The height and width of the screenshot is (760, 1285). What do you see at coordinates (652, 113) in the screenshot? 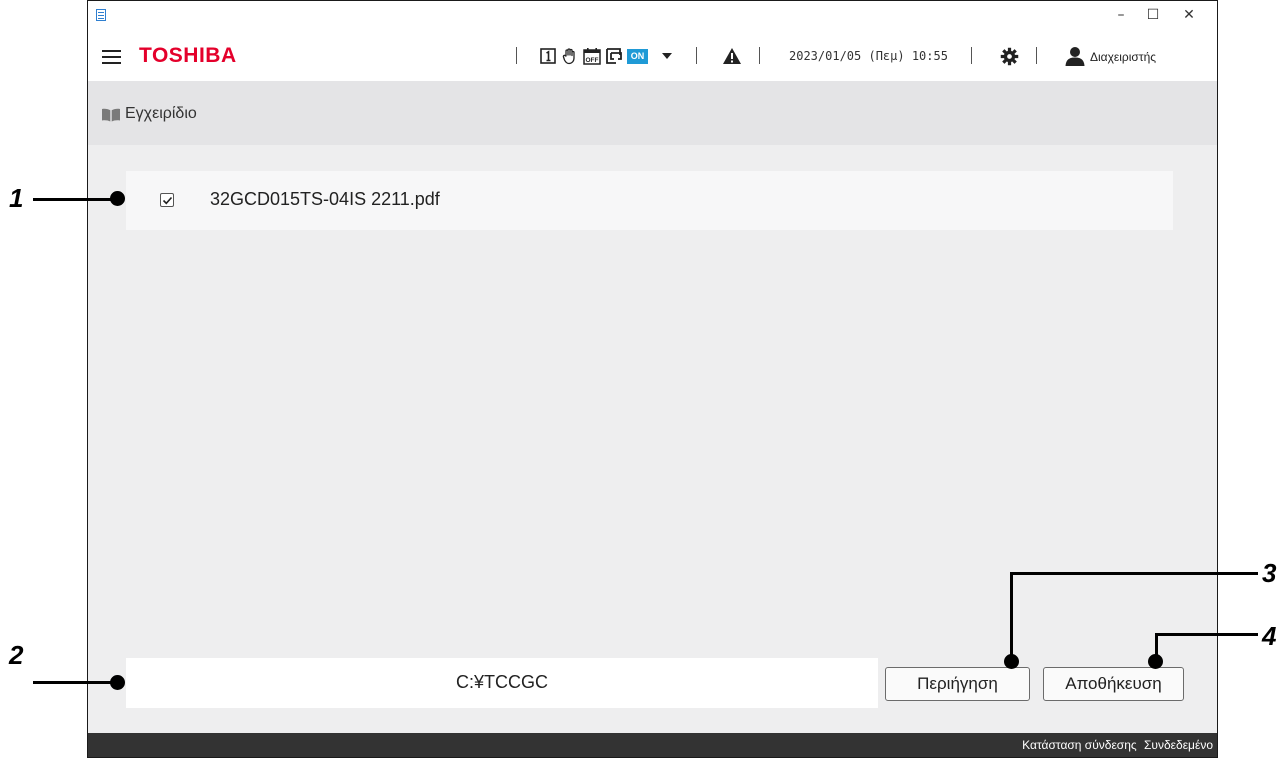
I see `breadcrumb: Εγχειρίδιο` at bounding box center [652, 113].